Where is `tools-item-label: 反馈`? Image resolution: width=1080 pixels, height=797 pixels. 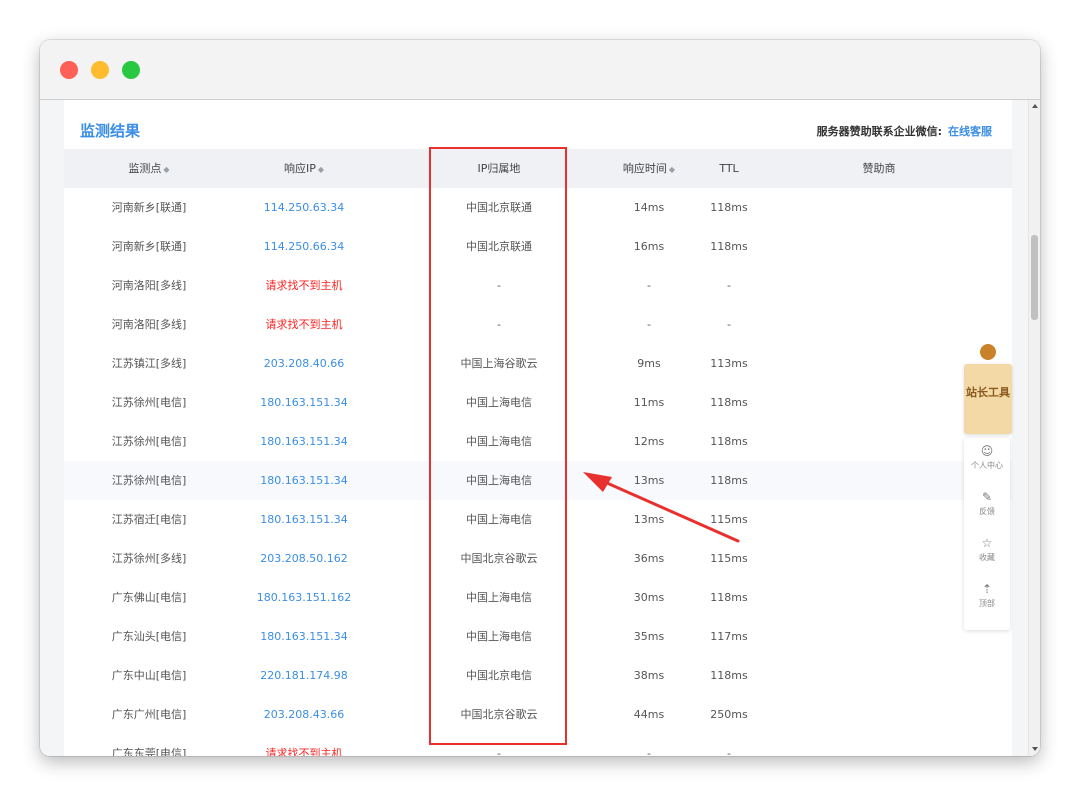
tools-item-label: 反馈 is located at coordinates (987, 511).